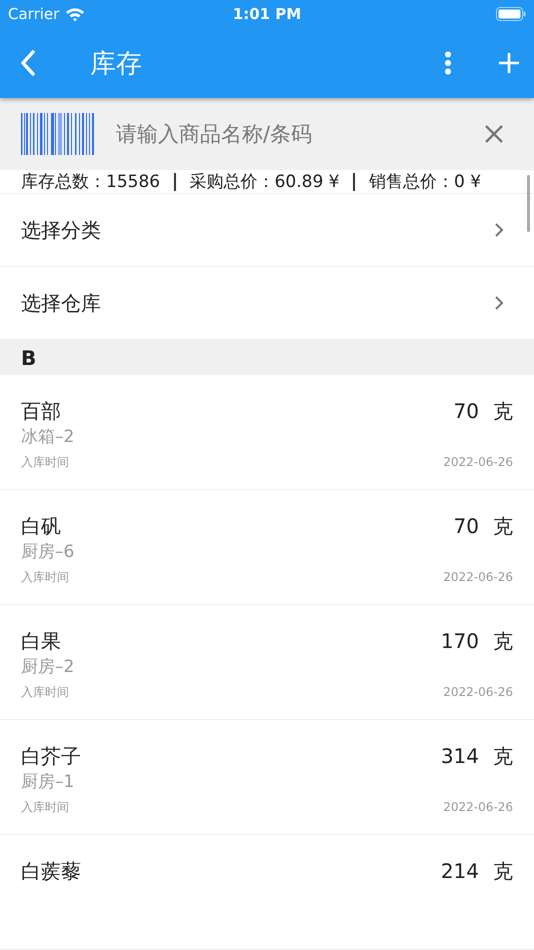 Image resolution: width=534 pixels, height=950 pixels. I want to click on item-name: 白蒺藜, so click(51, 871).